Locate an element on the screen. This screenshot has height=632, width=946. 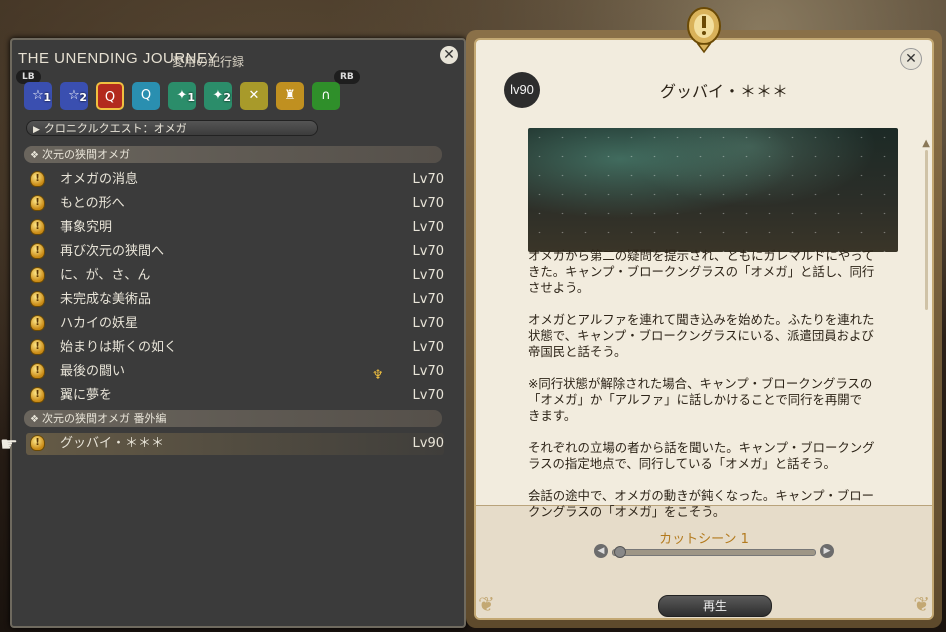
scroll-up-icon: ▲ is located at coordinates (926, 143).